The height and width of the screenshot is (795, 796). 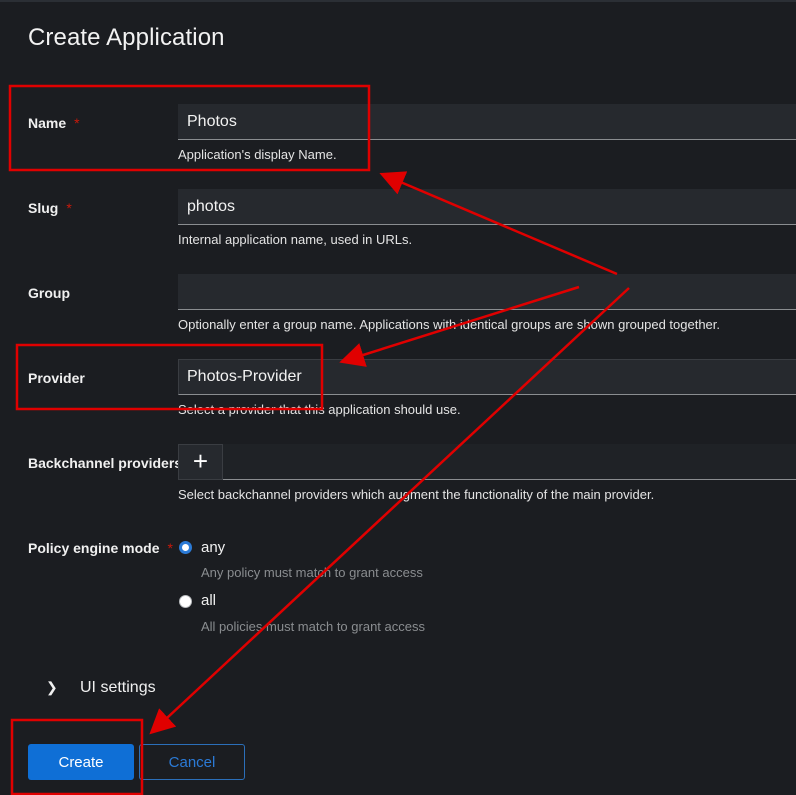 What do you see at coordinates (509, 462) in the screenshot?
I see `backchannel-field` at bounding box center [509, 462].